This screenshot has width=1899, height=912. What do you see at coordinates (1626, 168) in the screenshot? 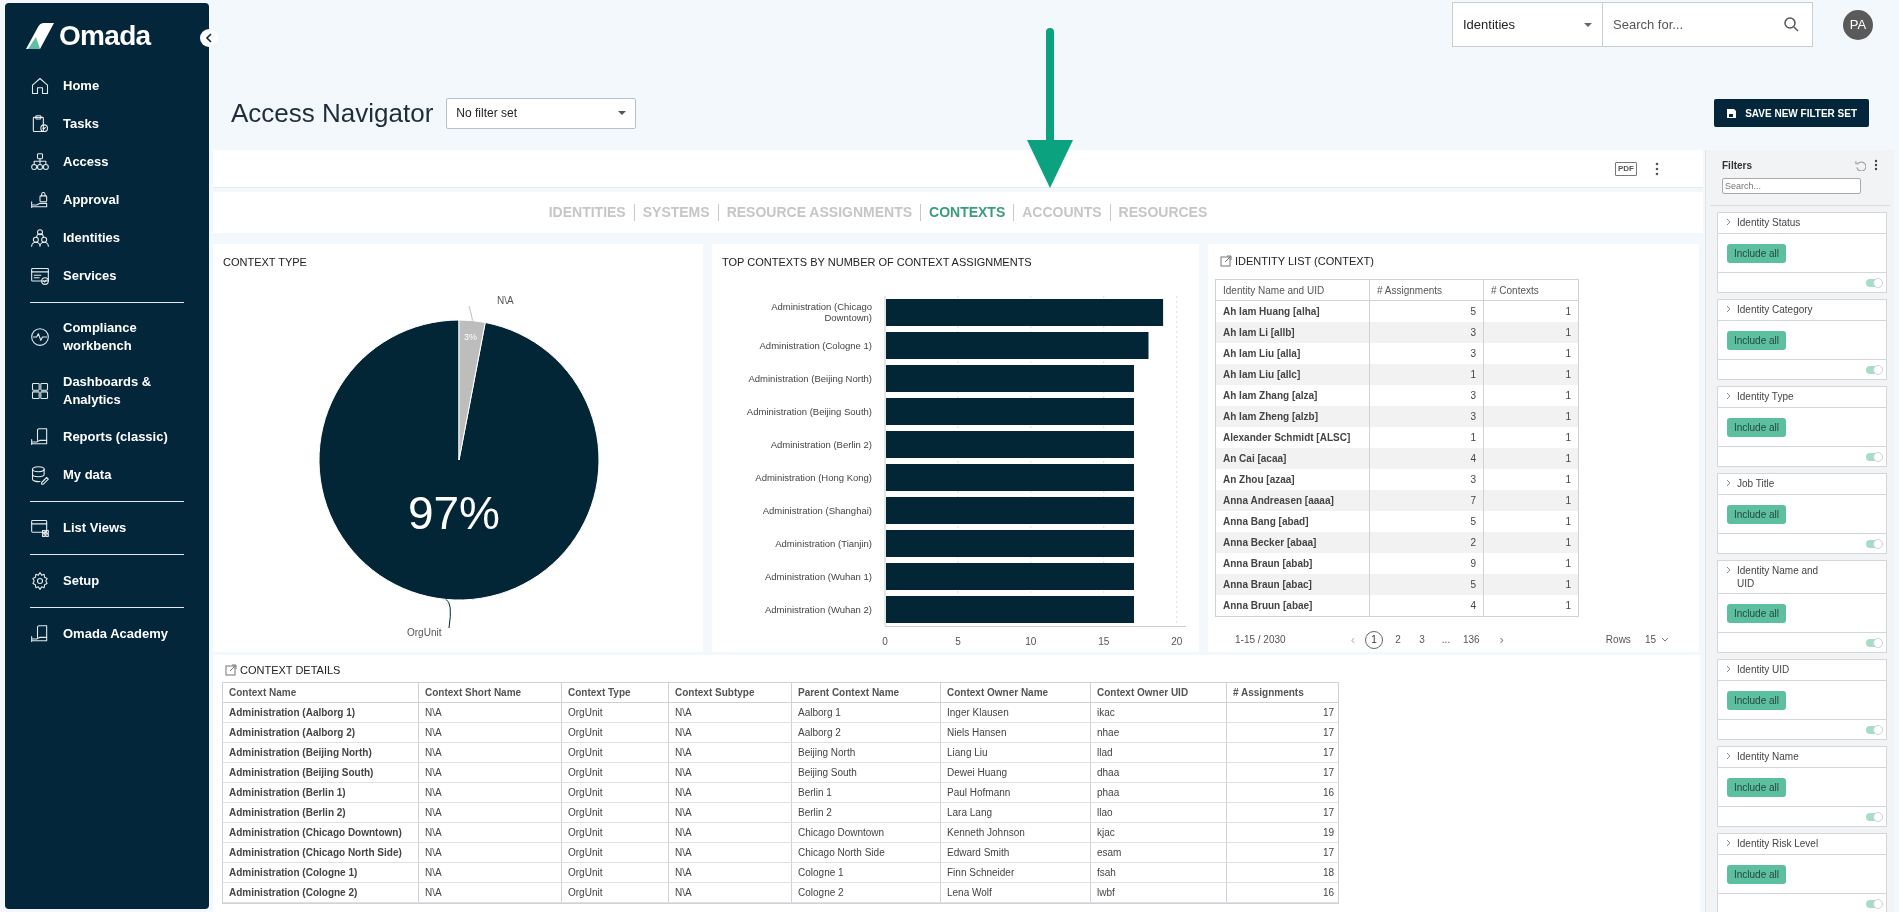
I see `pdf-export-button: PDF` at bounding box center [1626, 168].